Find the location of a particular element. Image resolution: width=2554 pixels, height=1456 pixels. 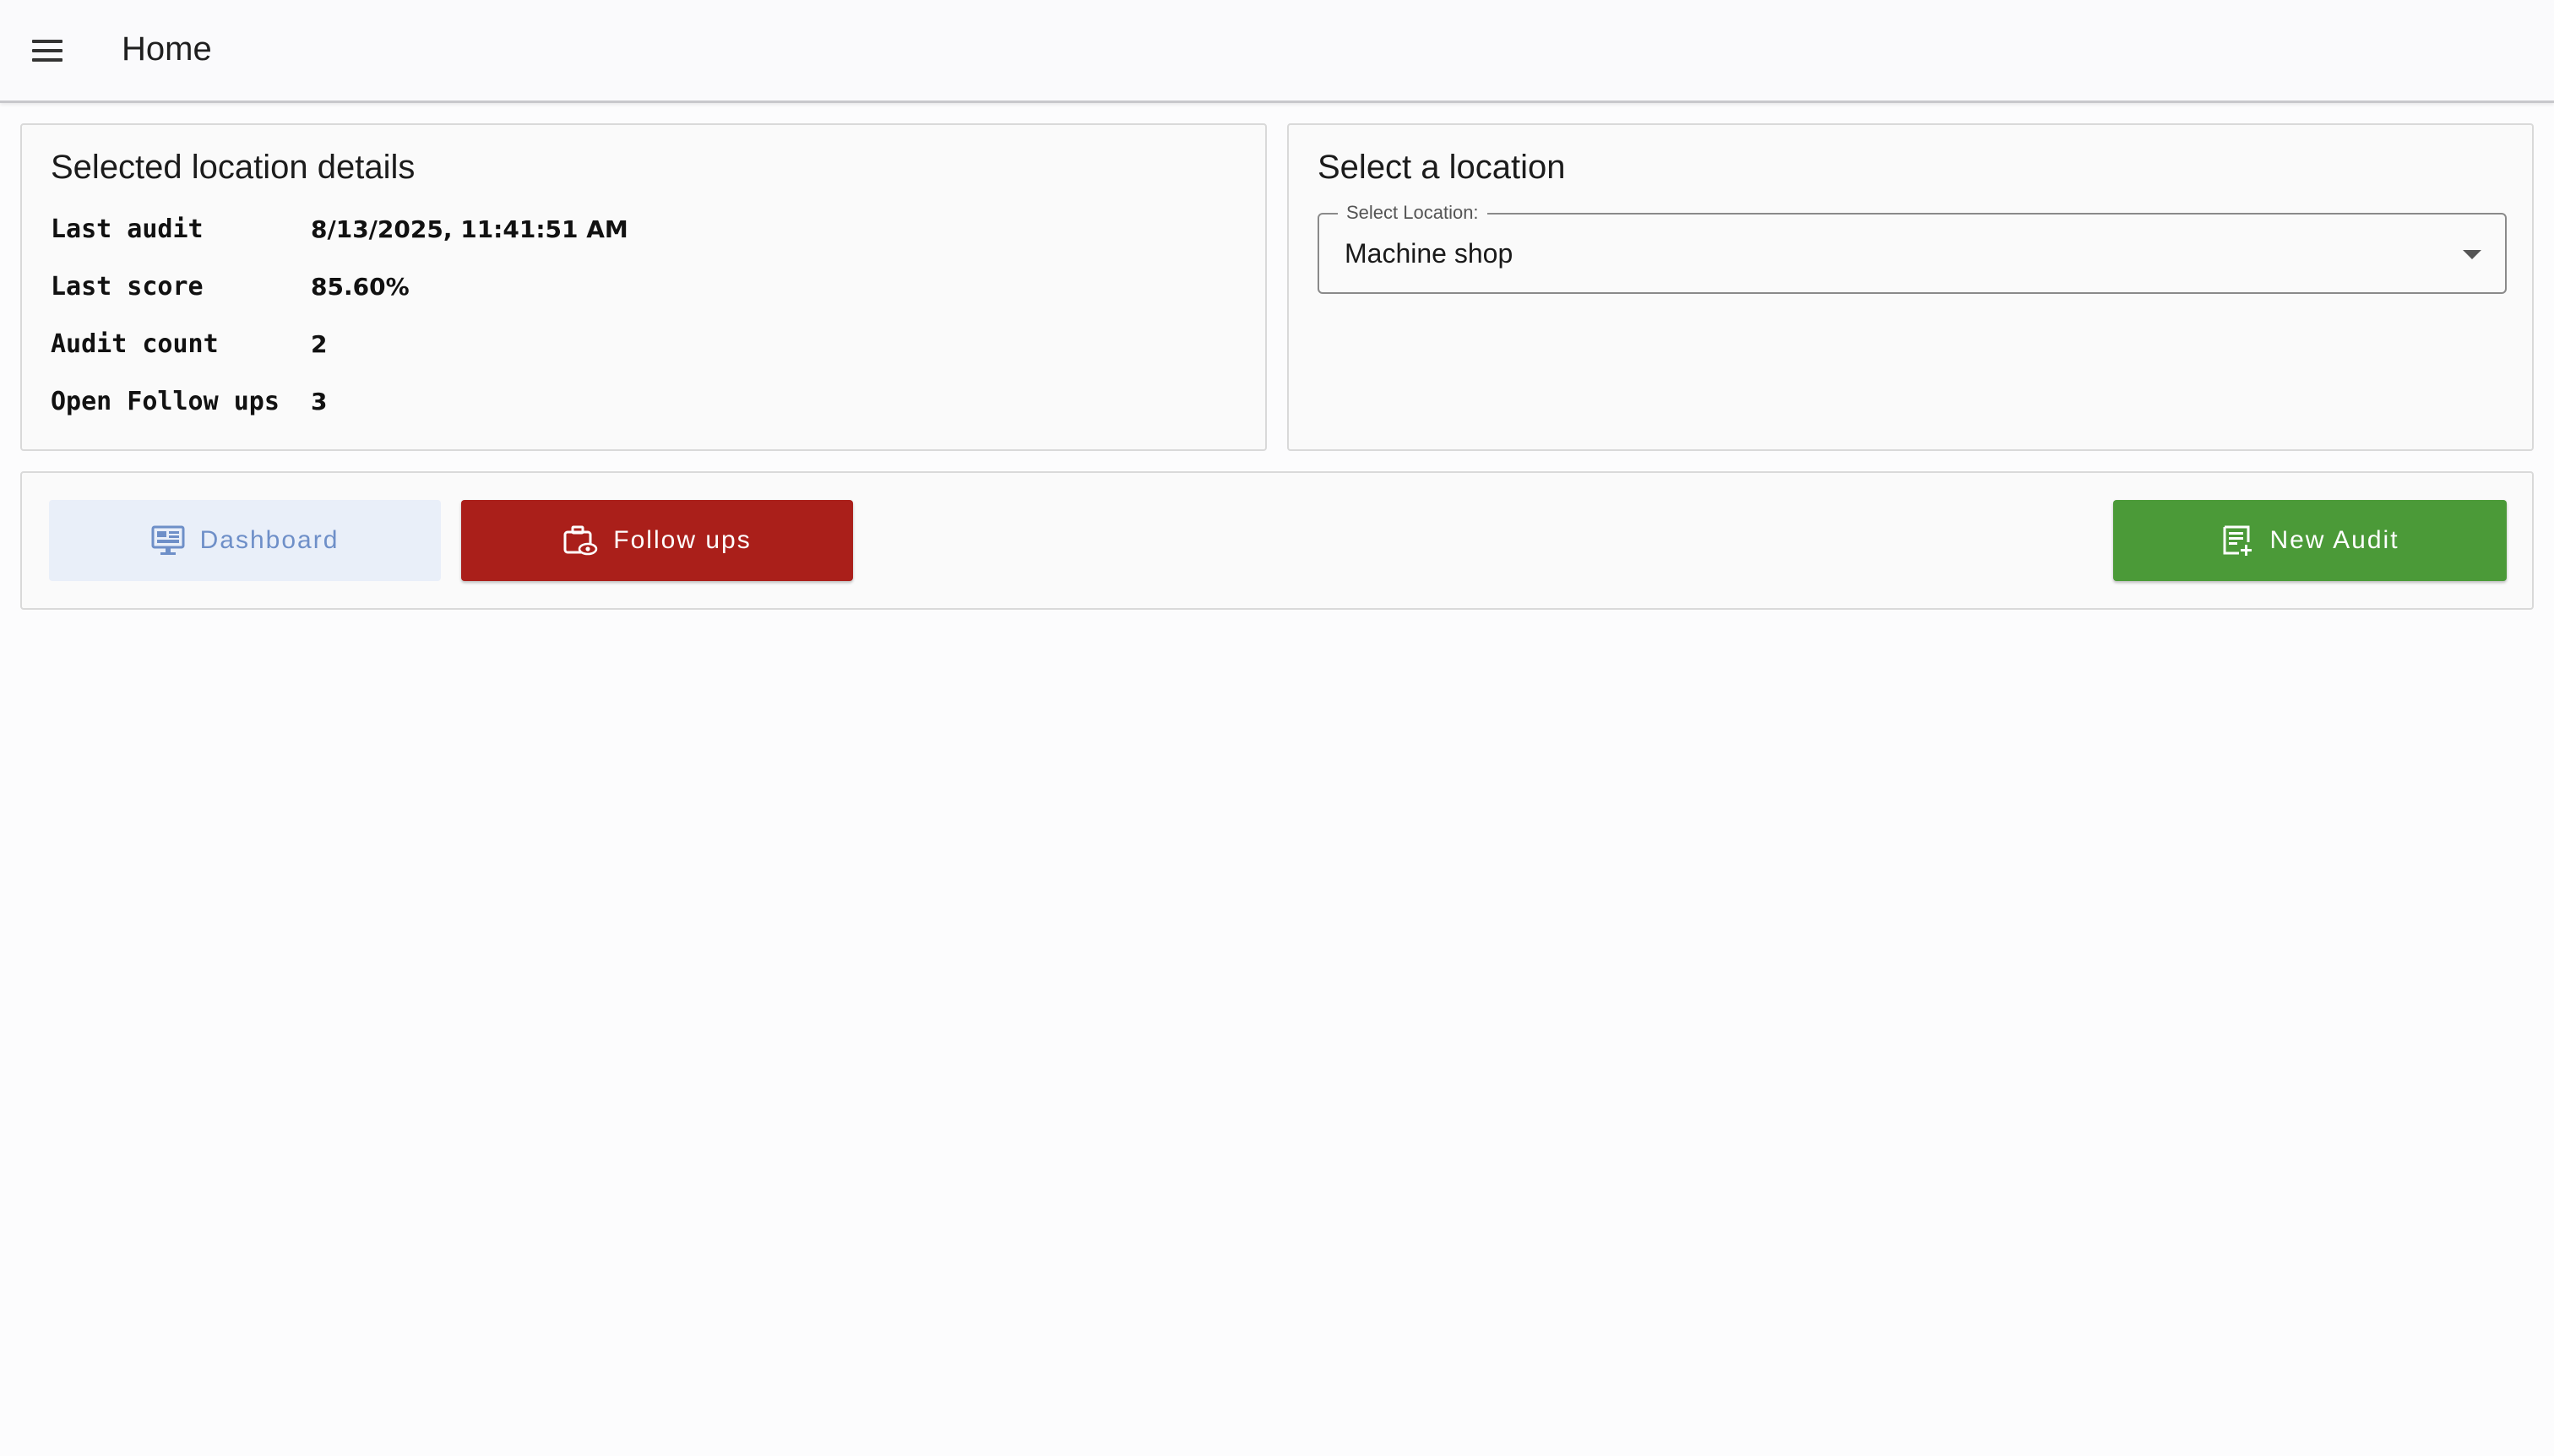

dashboard-button: Dashboard is located at coordinates (245, 540).